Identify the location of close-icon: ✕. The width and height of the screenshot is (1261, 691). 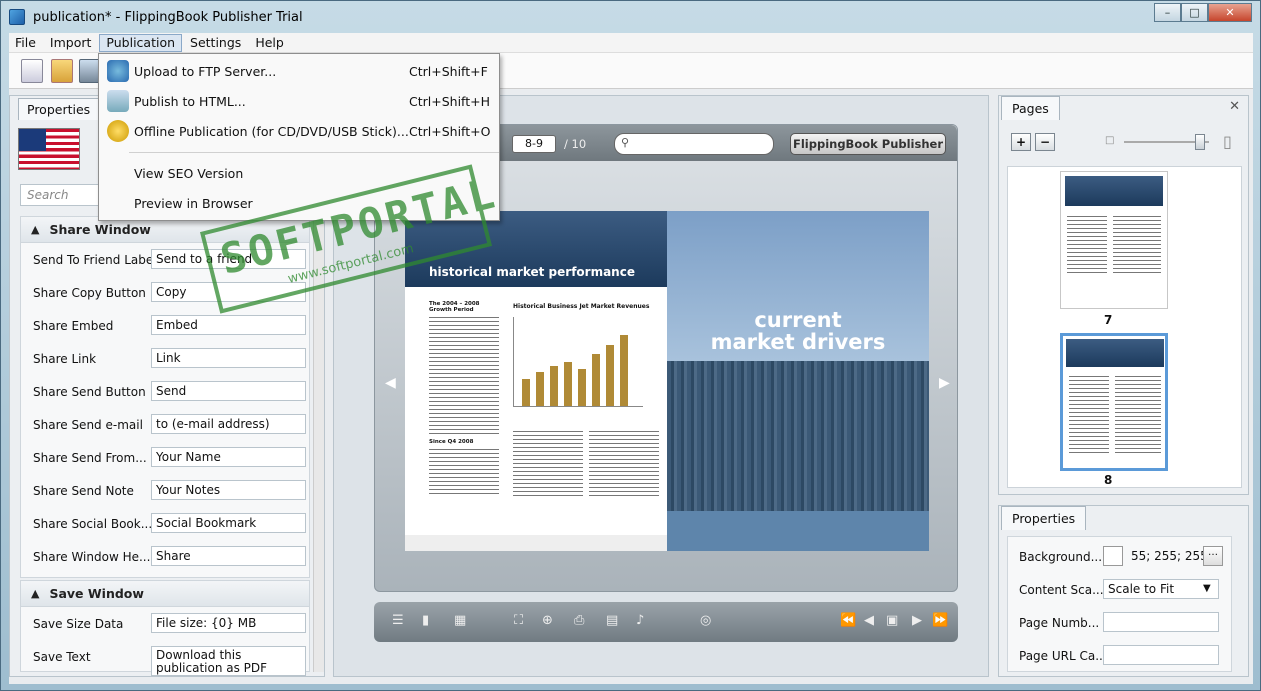
(1234, 106).